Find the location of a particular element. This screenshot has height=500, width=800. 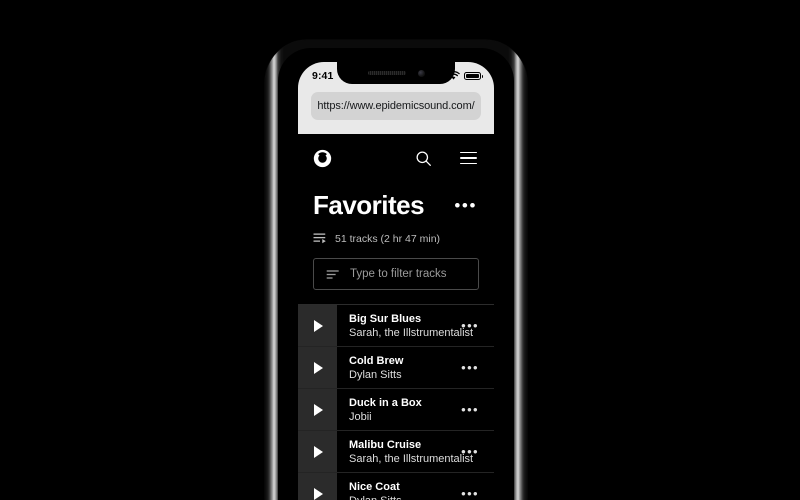

track-text: Cold Brew Dylan Sitts is located at coordinates (376, 368).